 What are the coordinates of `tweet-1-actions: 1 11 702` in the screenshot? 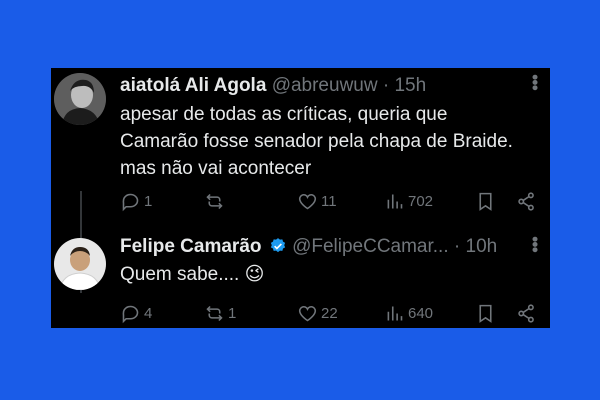 It's located at (330, 201).